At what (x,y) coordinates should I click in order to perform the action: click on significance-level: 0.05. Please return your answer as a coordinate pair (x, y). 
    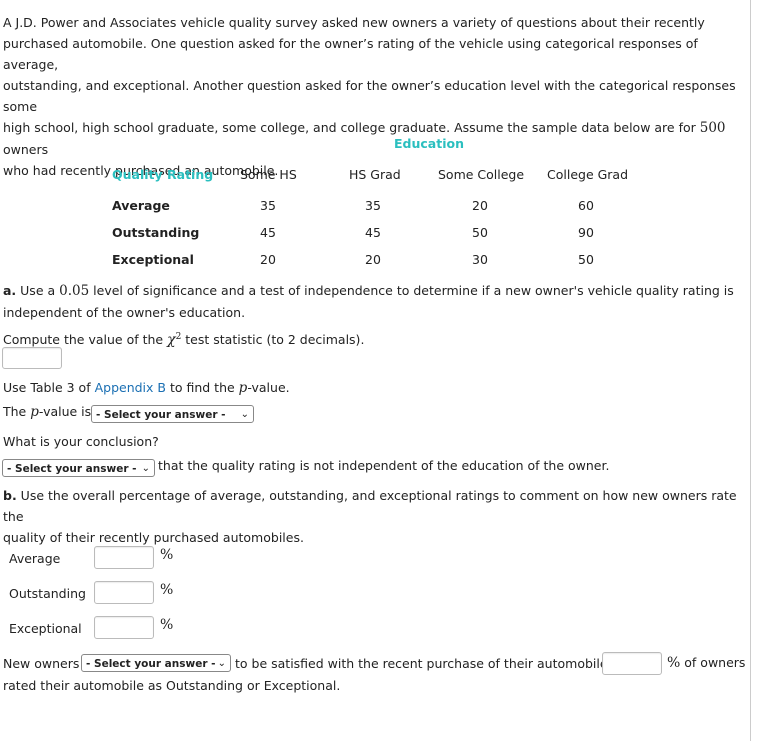
    Looking at the image, I should click on (74, 291).